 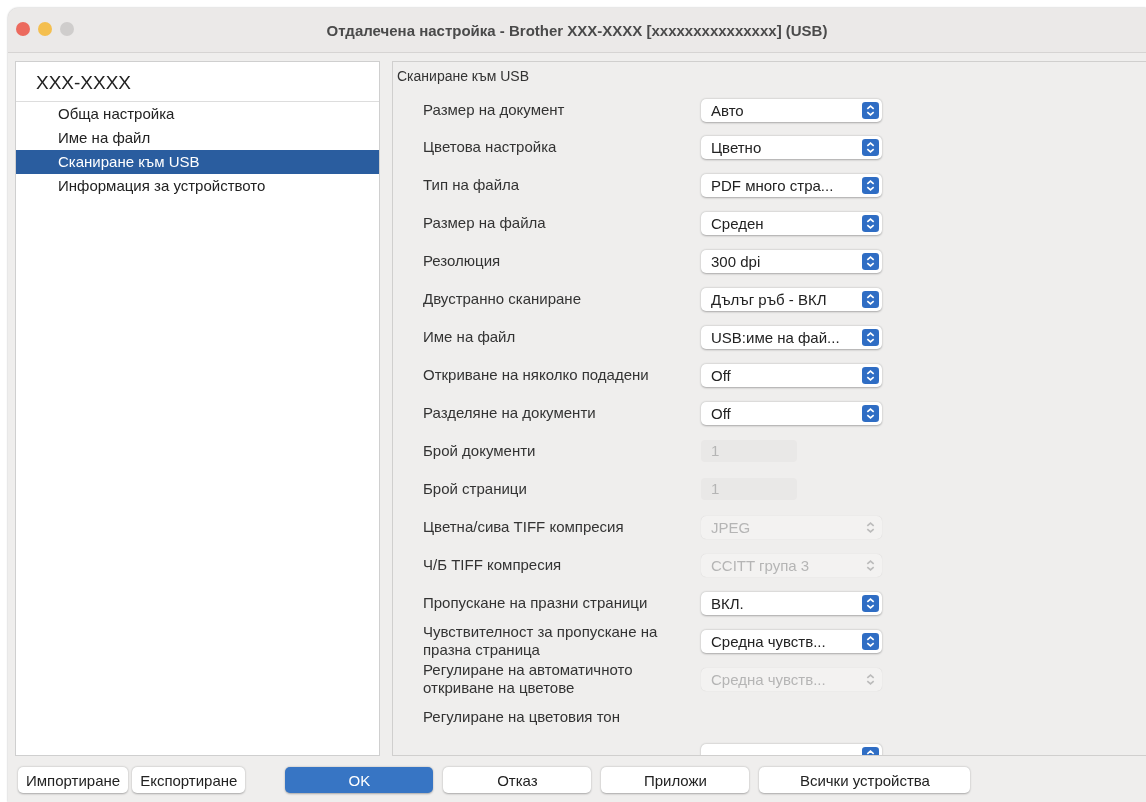 I want to click on setting-label: Тип на файла, so click(x=472, y=185).